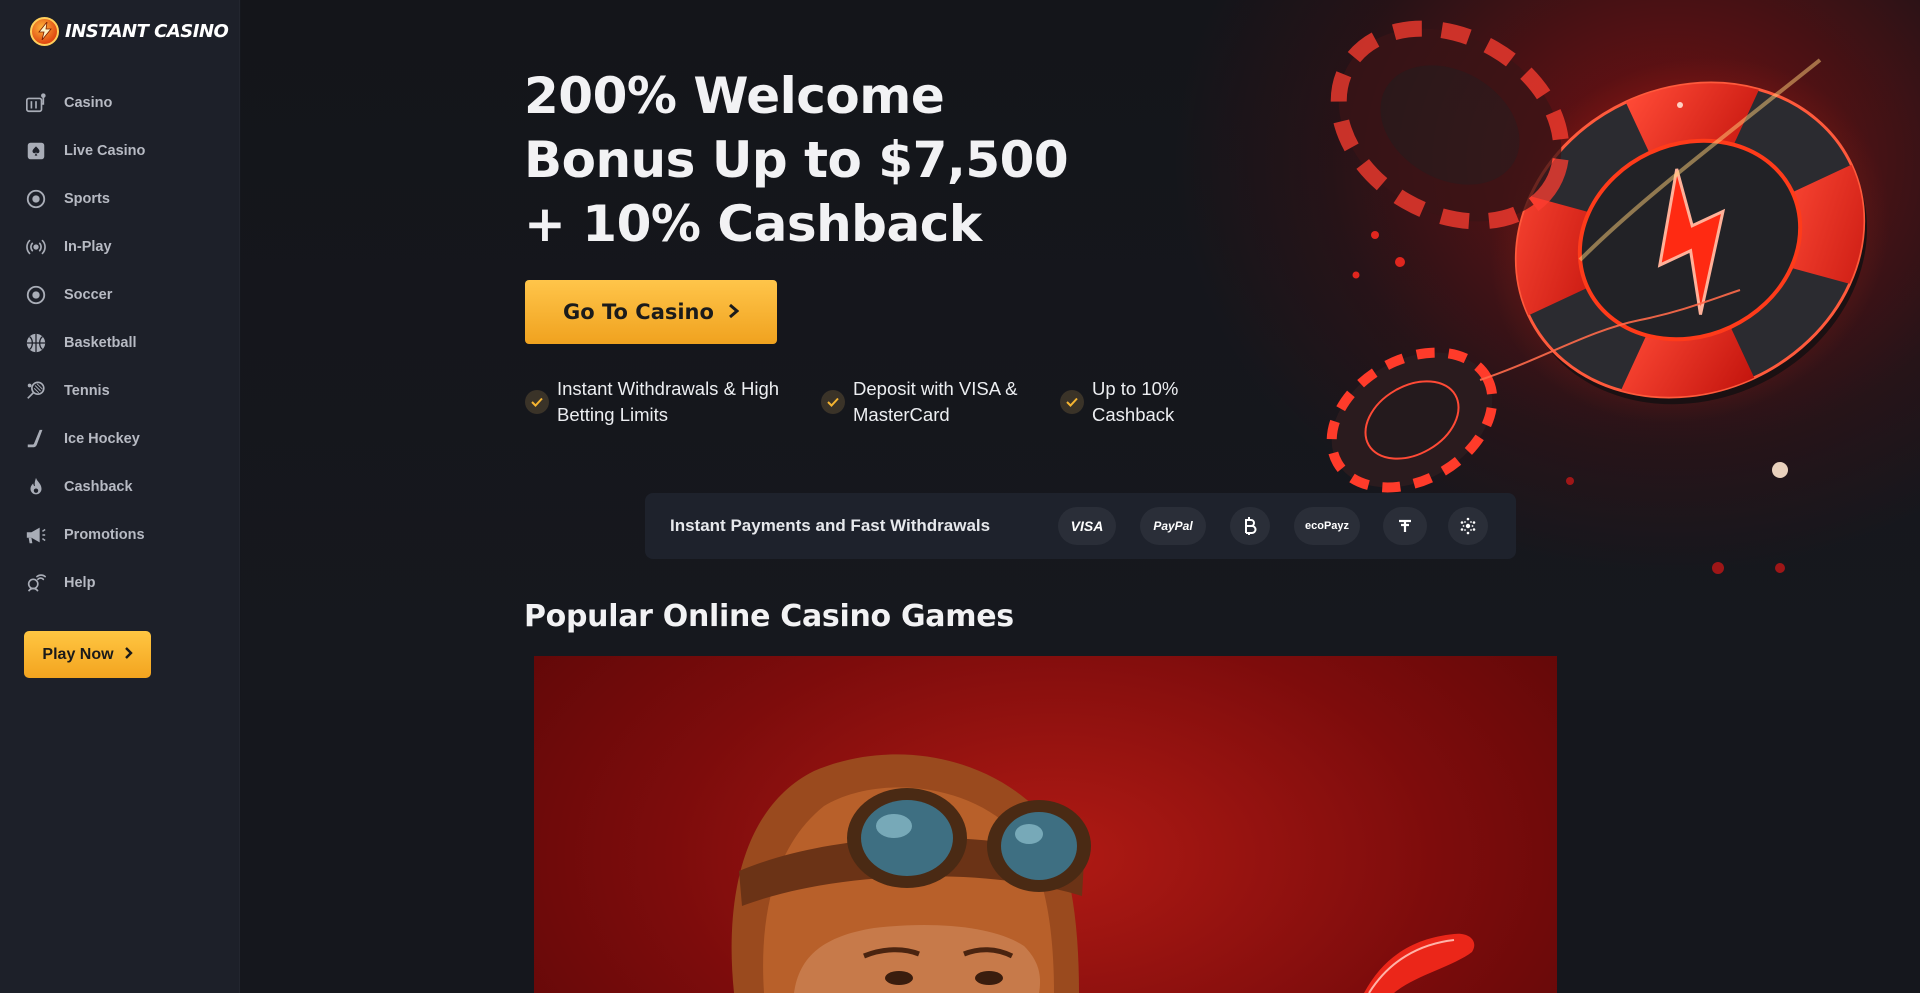  What do you see at coordinates (104, 535) in the screenshot?
I see `sidebar-item-label: Promotions` at bounding box center [104, 535].